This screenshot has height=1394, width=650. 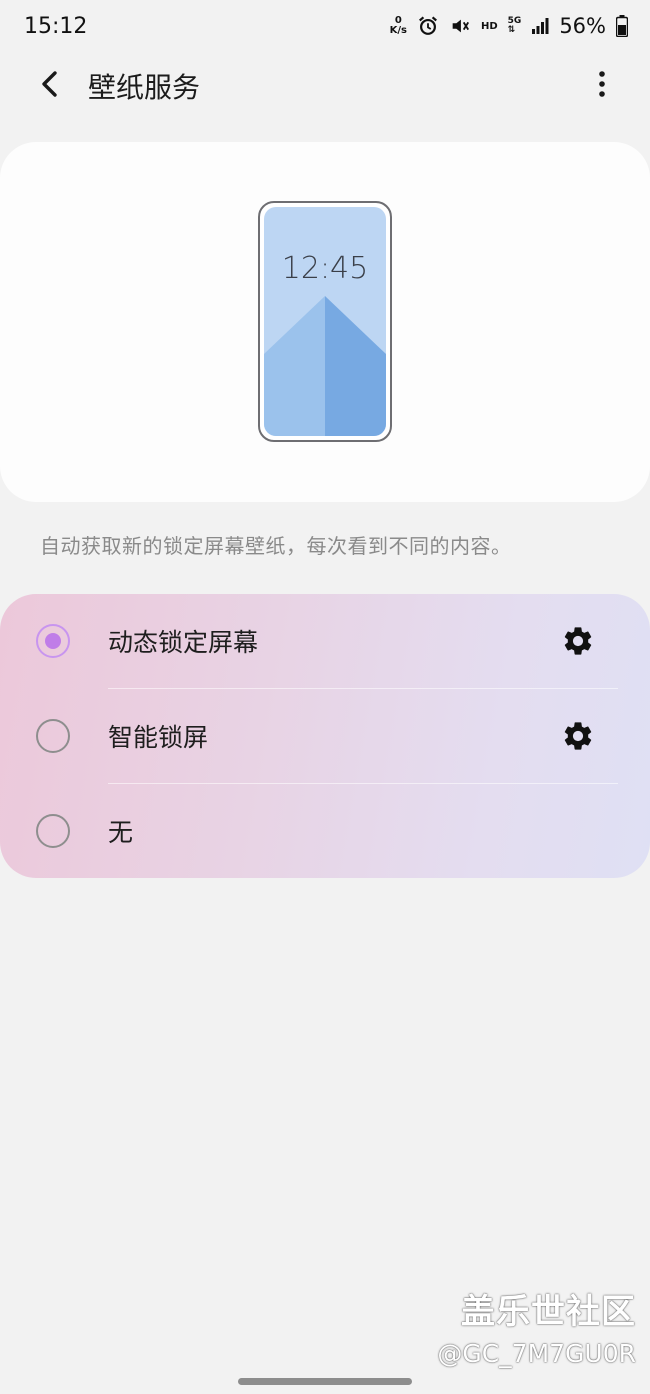 I want to click on more-options-button, so click(x=602, y=86).